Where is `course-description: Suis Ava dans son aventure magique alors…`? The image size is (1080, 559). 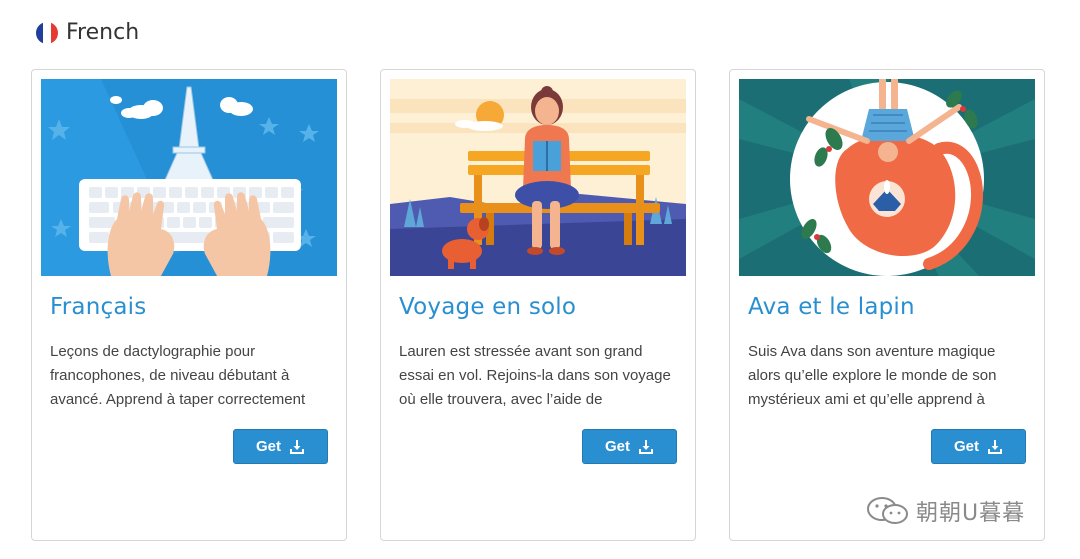 course-description: Suis Ava dans son aventure magique alors… is located at coordinates (872, 375).